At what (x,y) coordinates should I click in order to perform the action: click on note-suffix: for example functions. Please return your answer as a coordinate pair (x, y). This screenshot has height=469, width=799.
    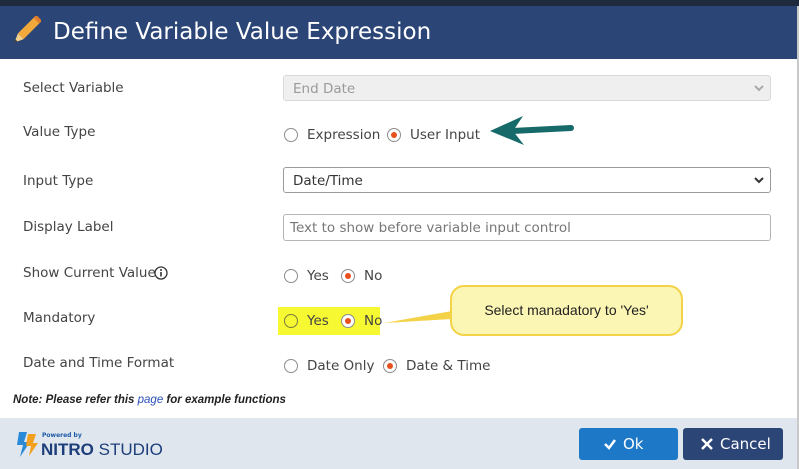
    Looking at the image, I should click on (224, 400).